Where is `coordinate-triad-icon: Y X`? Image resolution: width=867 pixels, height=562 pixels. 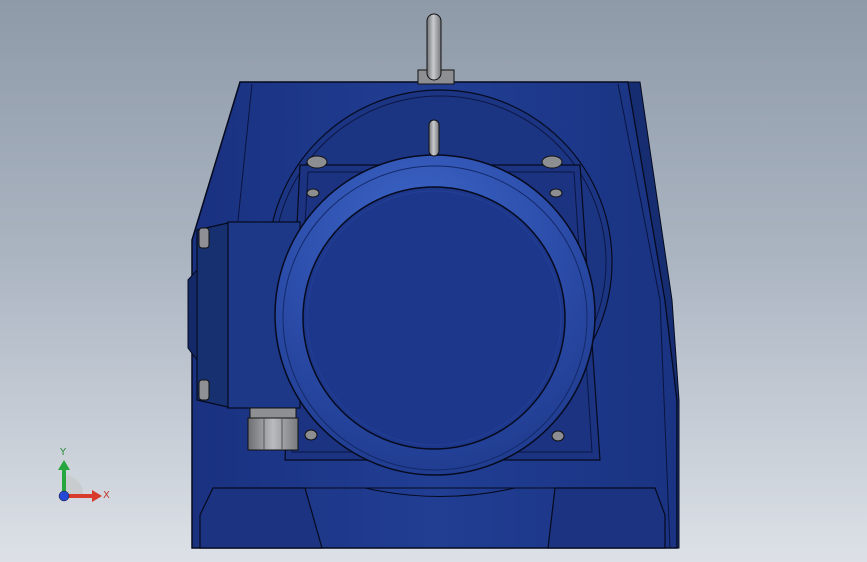 coordinate-triad-icon: Y X is located at coordinates (84, 474).